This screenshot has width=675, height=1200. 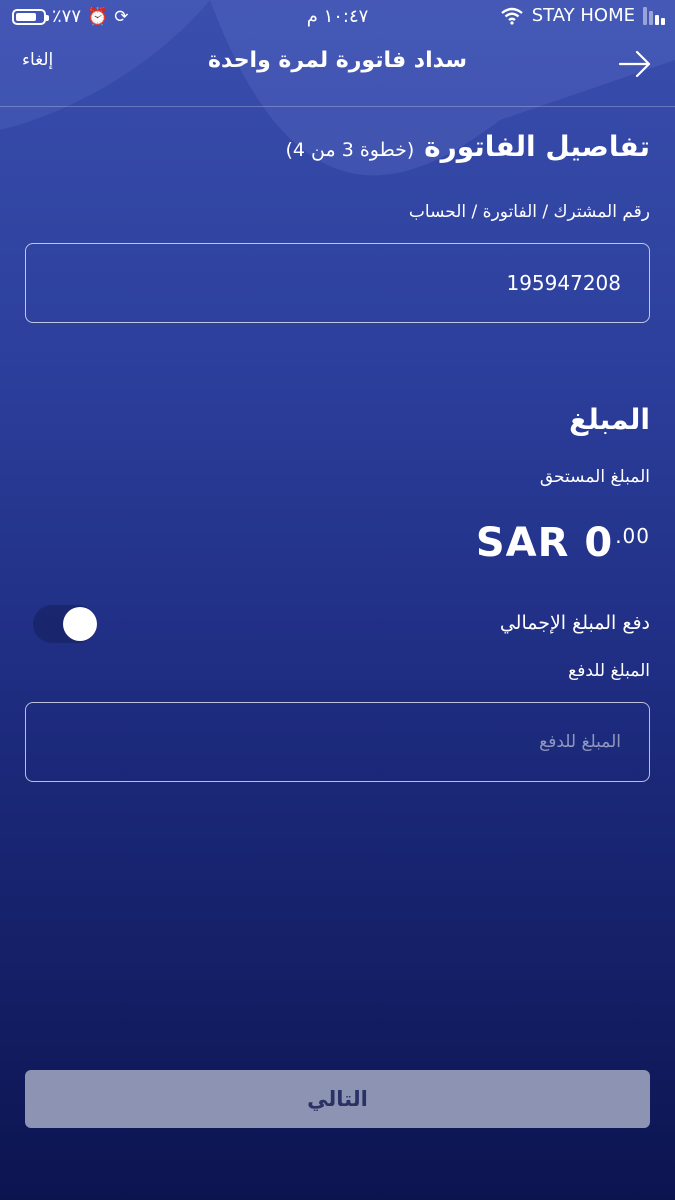 I want to click on amount-due-main: SAR 0, so click(x=544, y=543).